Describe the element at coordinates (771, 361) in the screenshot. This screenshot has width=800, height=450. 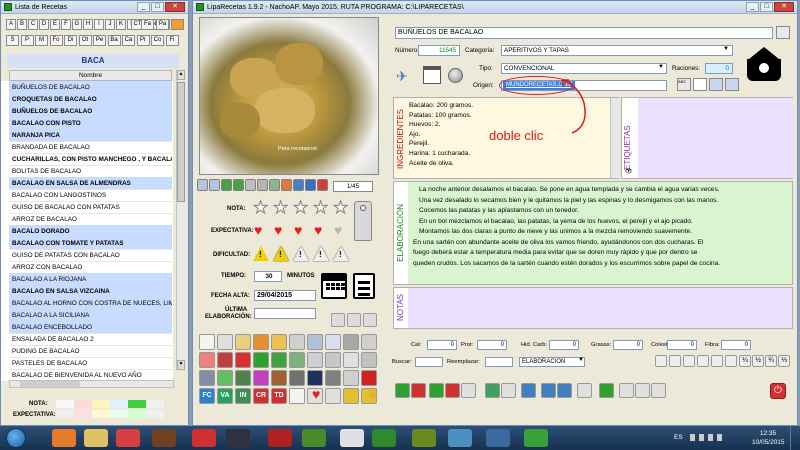
I see `fraction-button: ¾` at that location.